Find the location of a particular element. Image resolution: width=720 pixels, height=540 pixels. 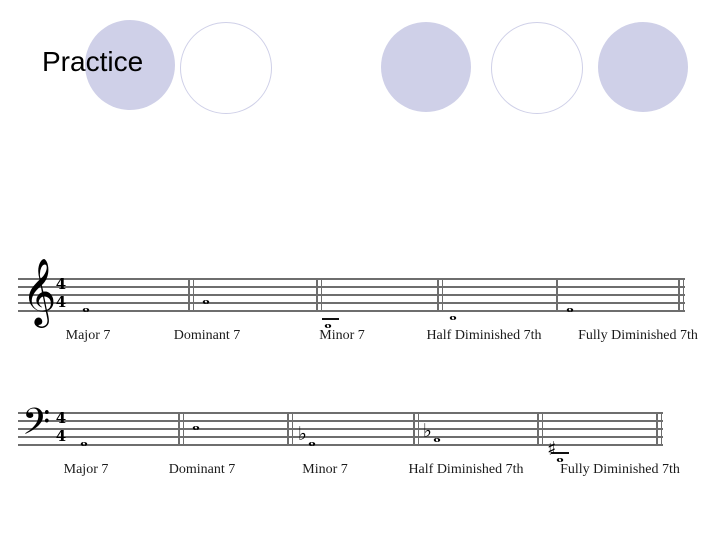

time-signature-numerator: 4 is located at coordinates (61, 284).